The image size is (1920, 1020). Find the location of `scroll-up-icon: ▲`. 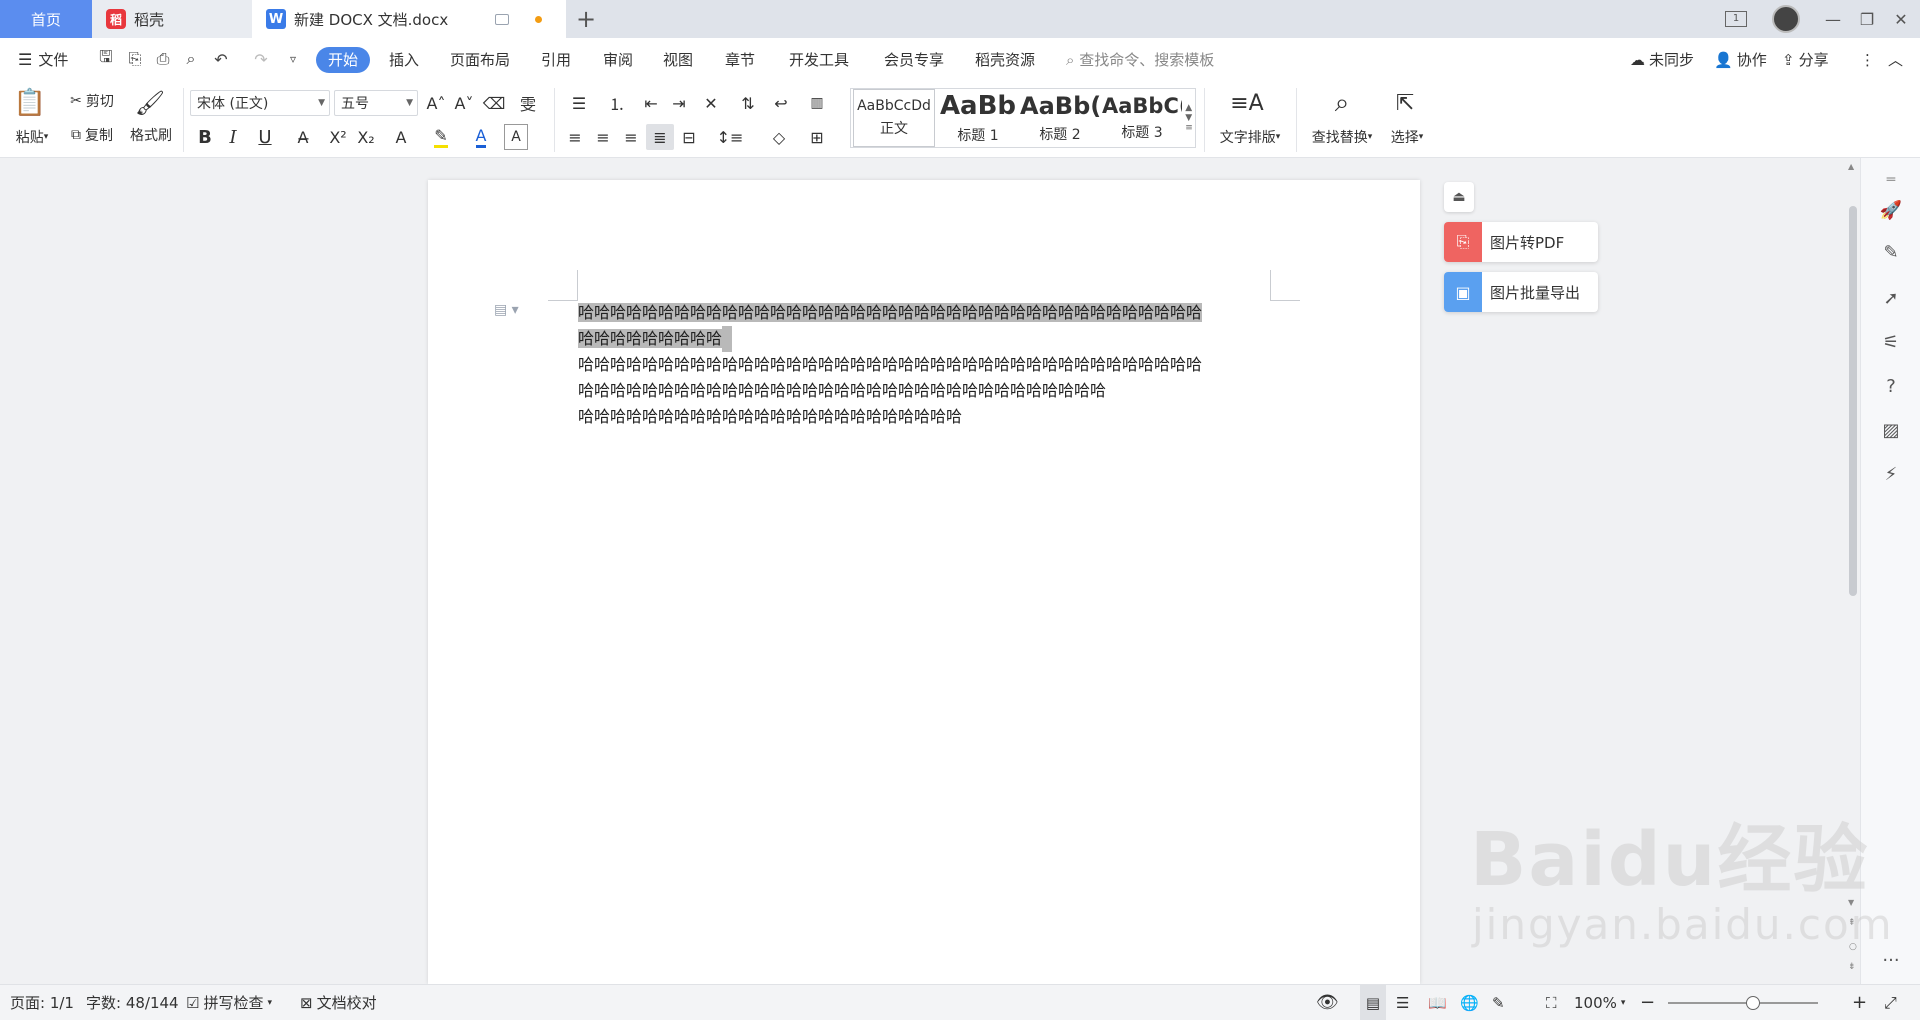

scroll-up-icon: ▲ is located at coordinates (1851, 166).